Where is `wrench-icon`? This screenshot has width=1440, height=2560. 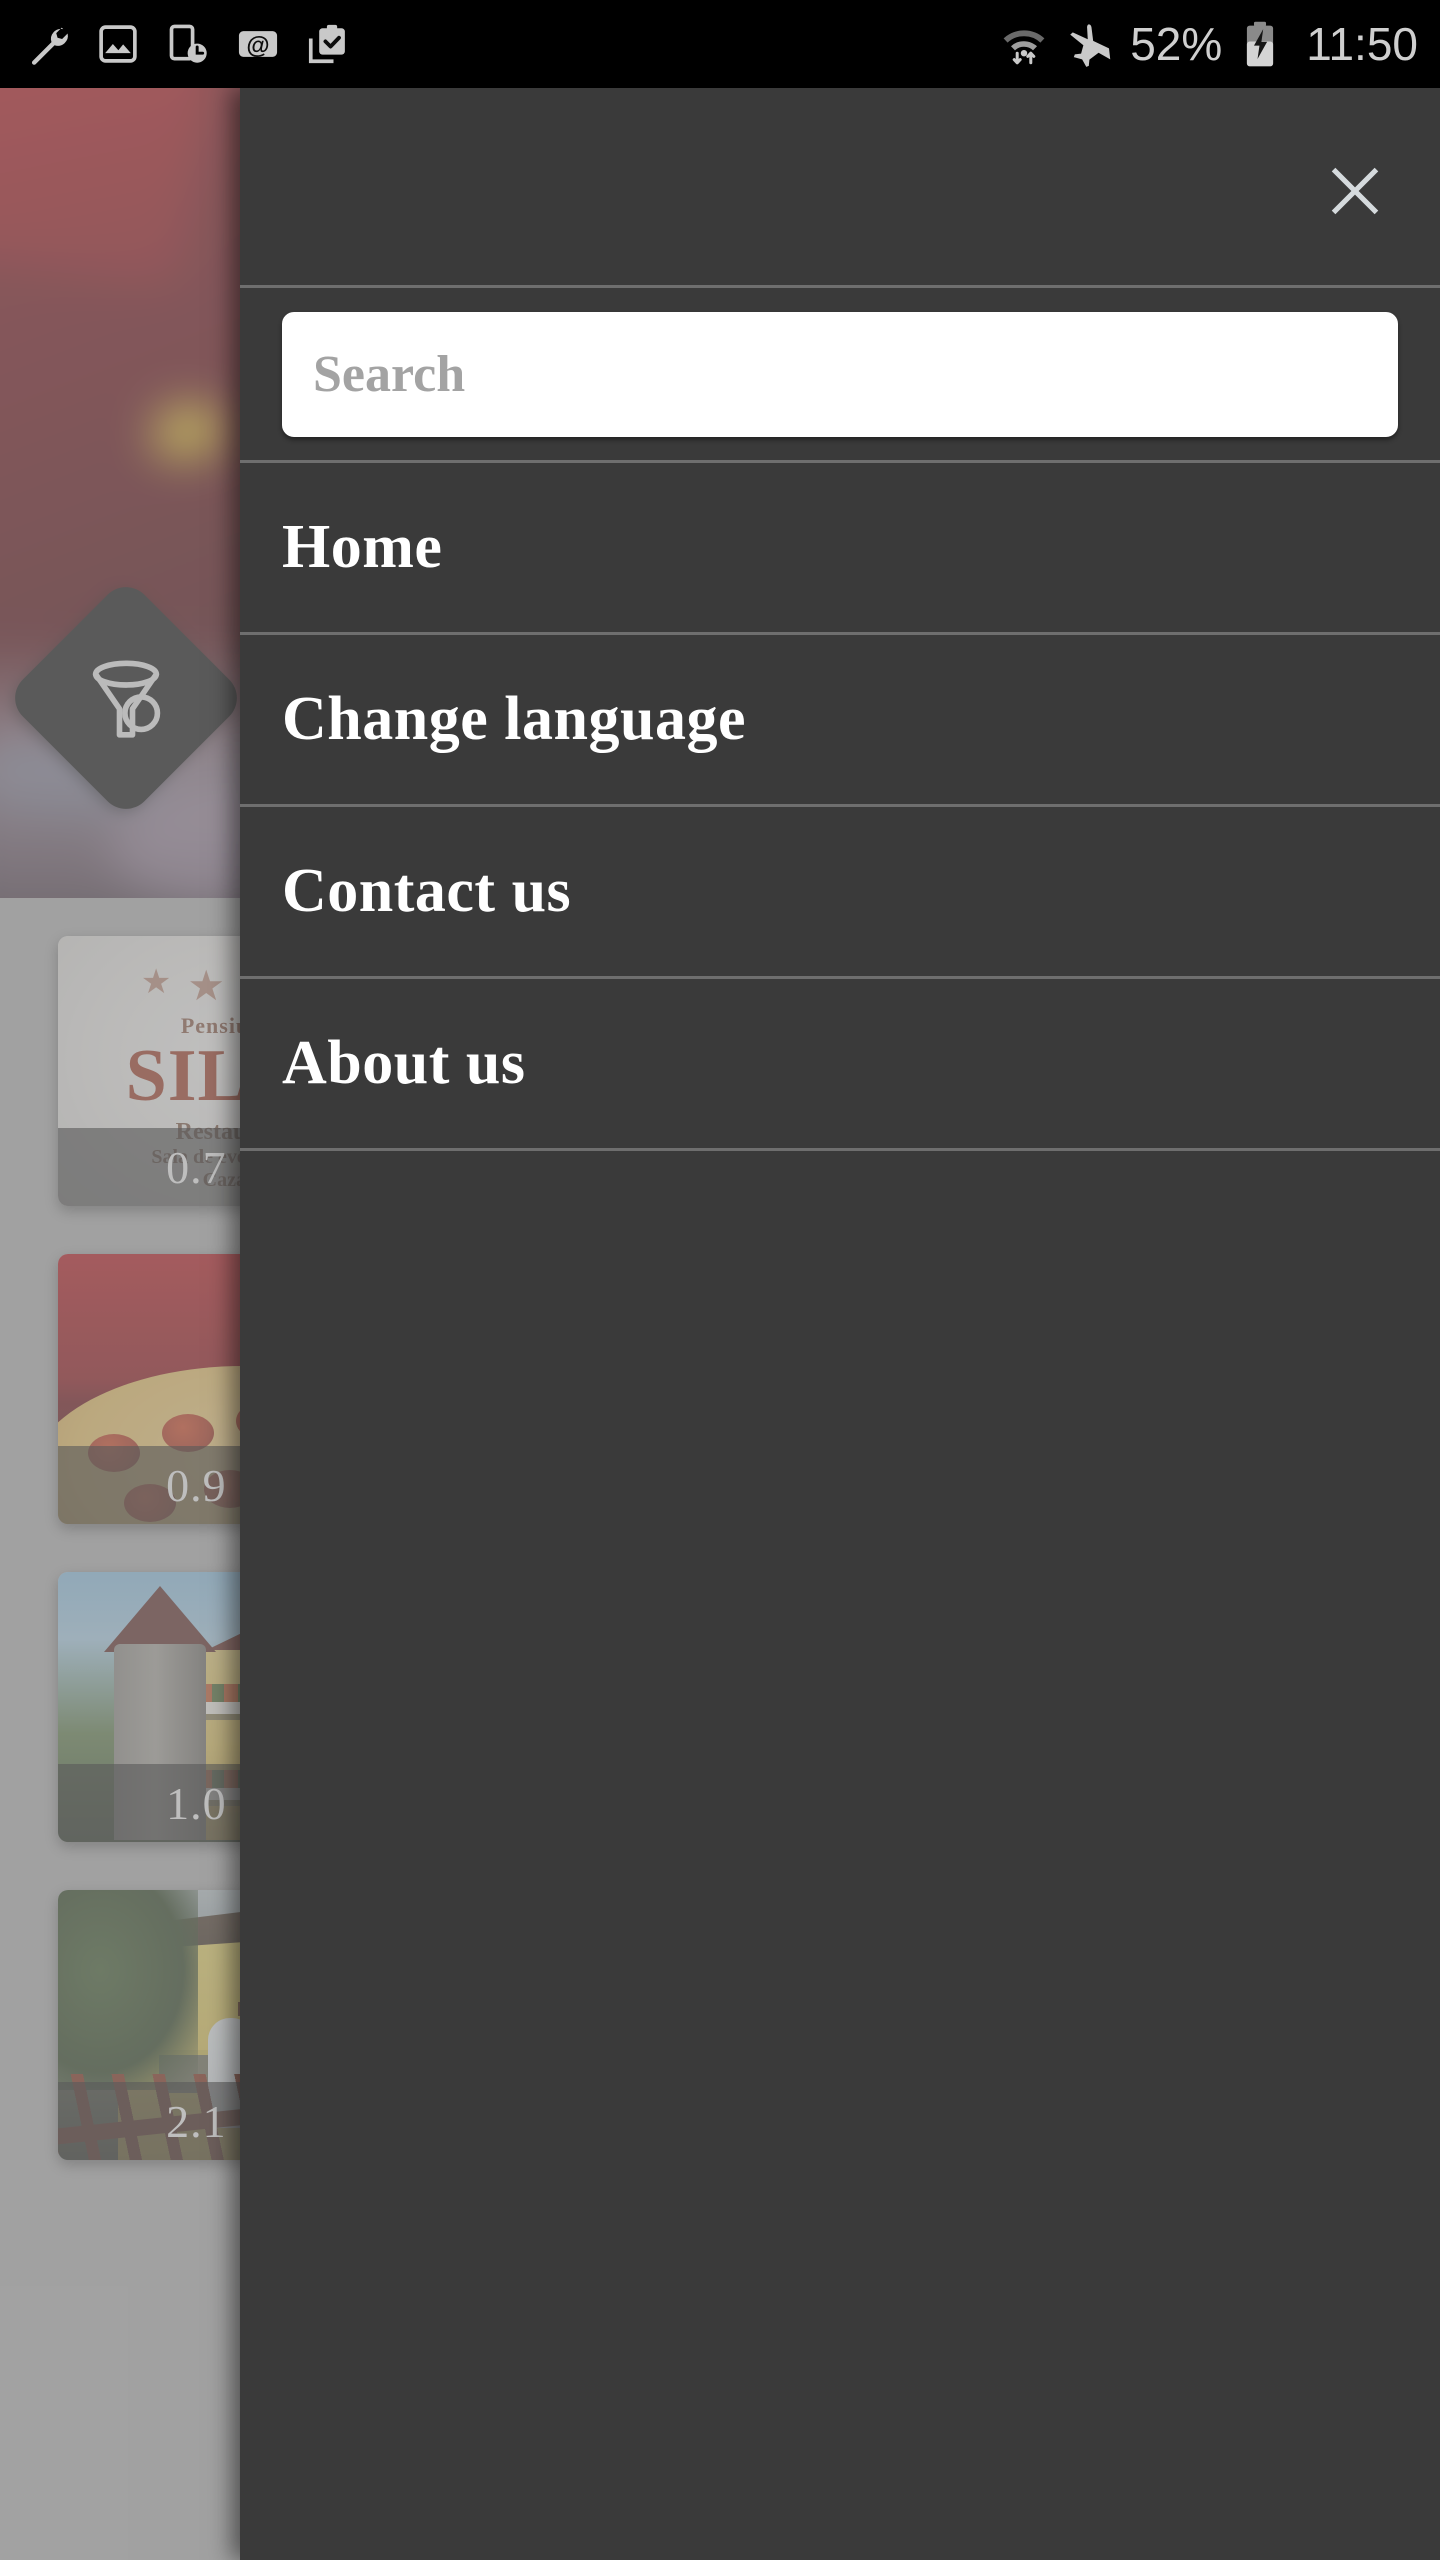 wrench-icon is located at coordinates (48, 44).